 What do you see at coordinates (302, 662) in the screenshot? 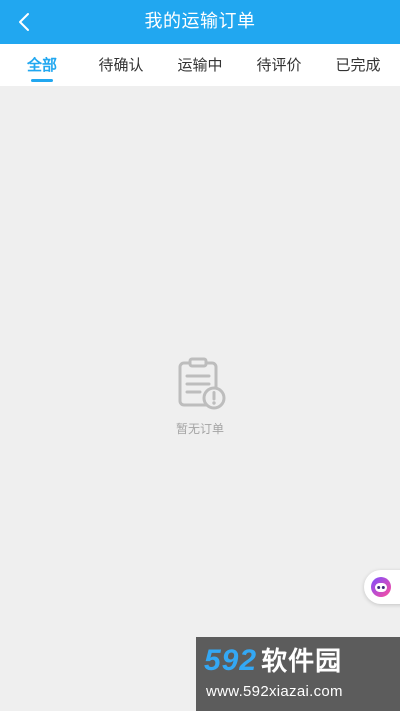
I see `watermark-brand-text: 软件园` at bounding box center [302, 662].